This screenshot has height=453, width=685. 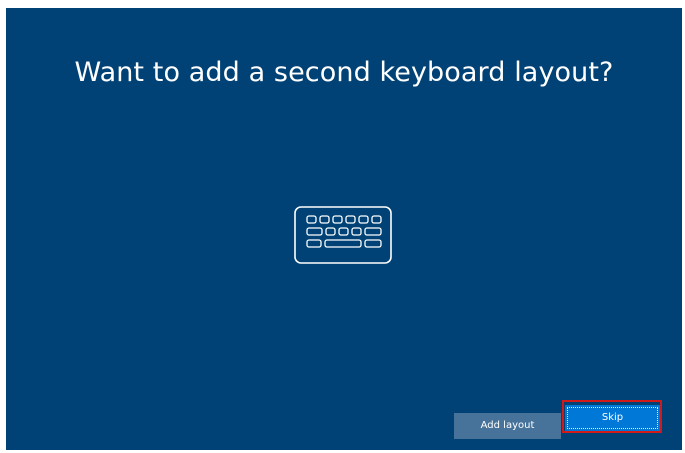 What do you see at coordinates (612, 418) in the screenshot?
I see `skip-button: Skip` at bounding box center [612, 418].